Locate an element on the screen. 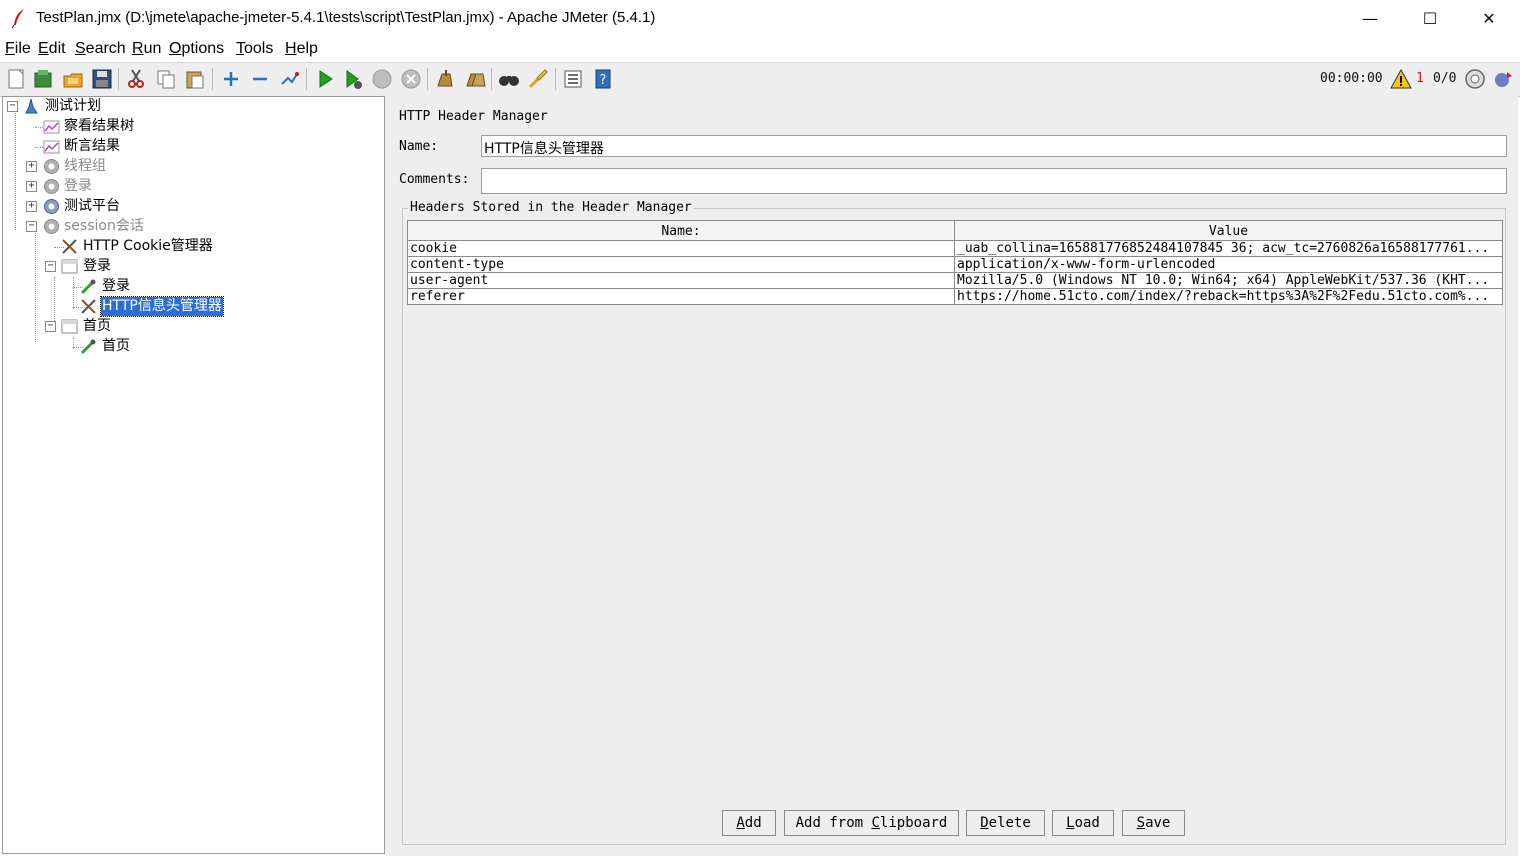 The image size is (1520, 856). tree-item-test-platform: + 测试平台 is located at coordinates (103, 206).